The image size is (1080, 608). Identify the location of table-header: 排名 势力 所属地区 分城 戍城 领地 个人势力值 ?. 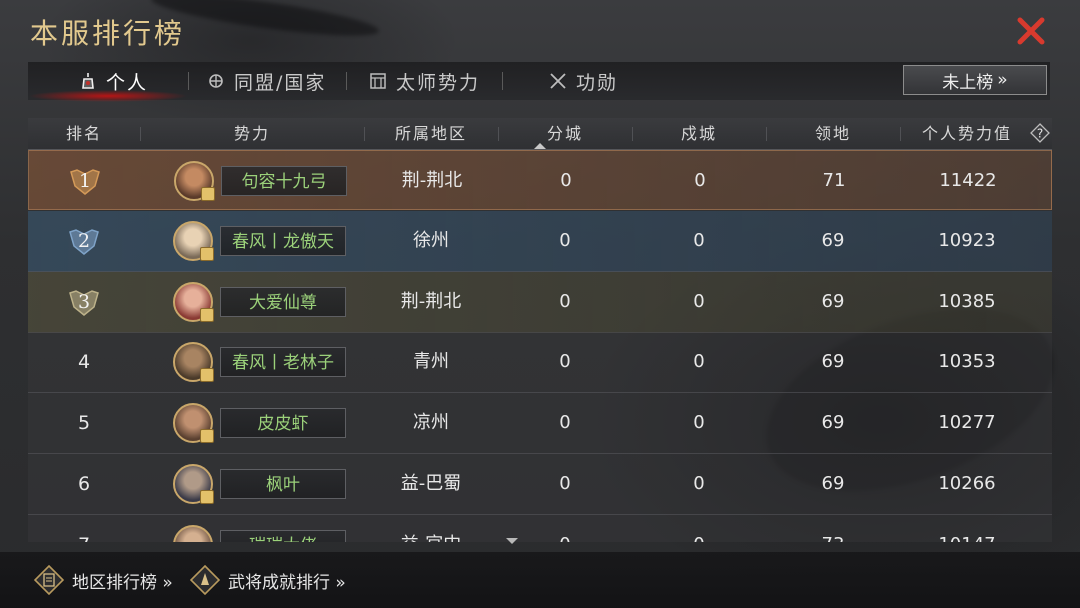
(540, 134).